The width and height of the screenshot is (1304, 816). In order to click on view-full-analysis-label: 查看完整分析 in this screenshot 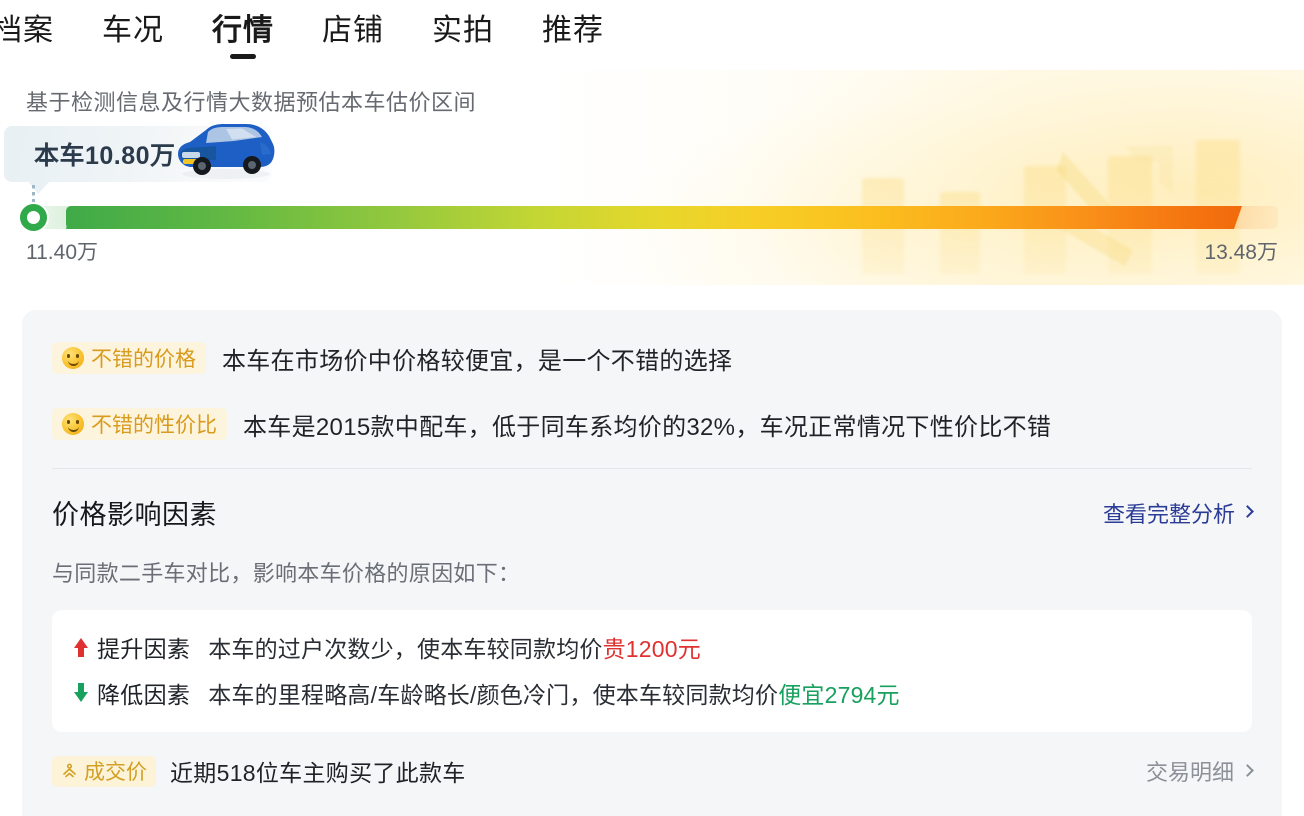, I will do `click(1168, 514)`.